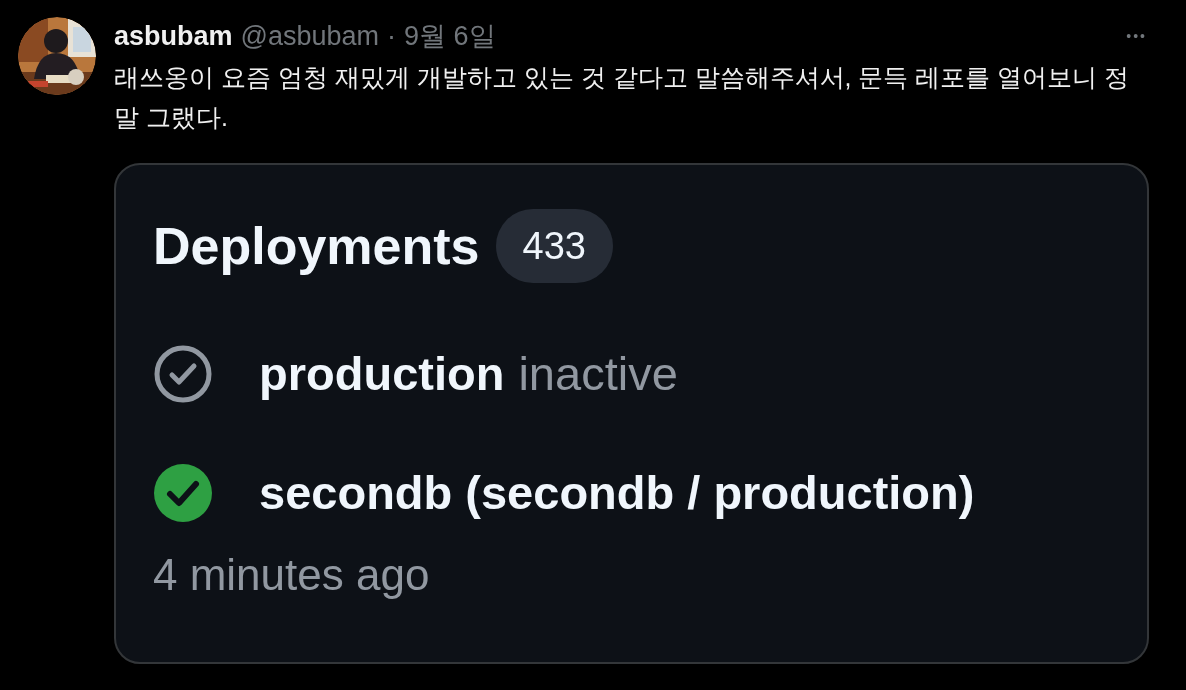  What do you see at coordinates (598, 374) in the screenshot?
I see `status-text: inactive` at bounding box center [598, 374].